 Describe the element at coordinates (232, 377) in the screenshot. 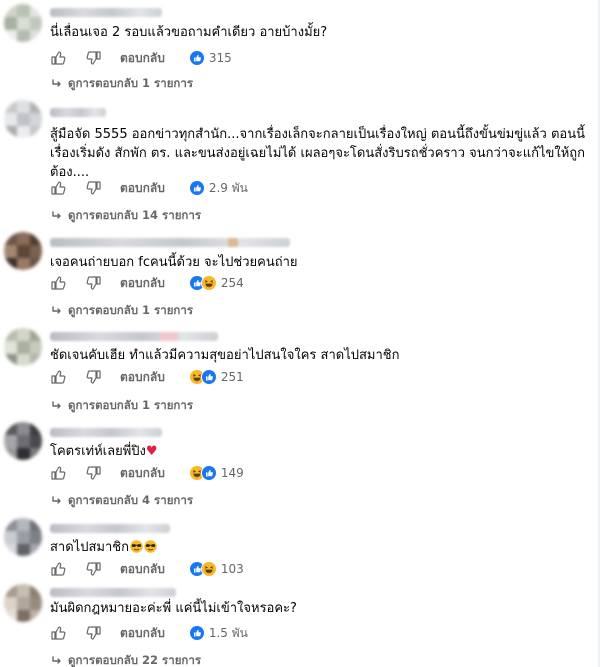

I see `reaction-count: 251` at that location.